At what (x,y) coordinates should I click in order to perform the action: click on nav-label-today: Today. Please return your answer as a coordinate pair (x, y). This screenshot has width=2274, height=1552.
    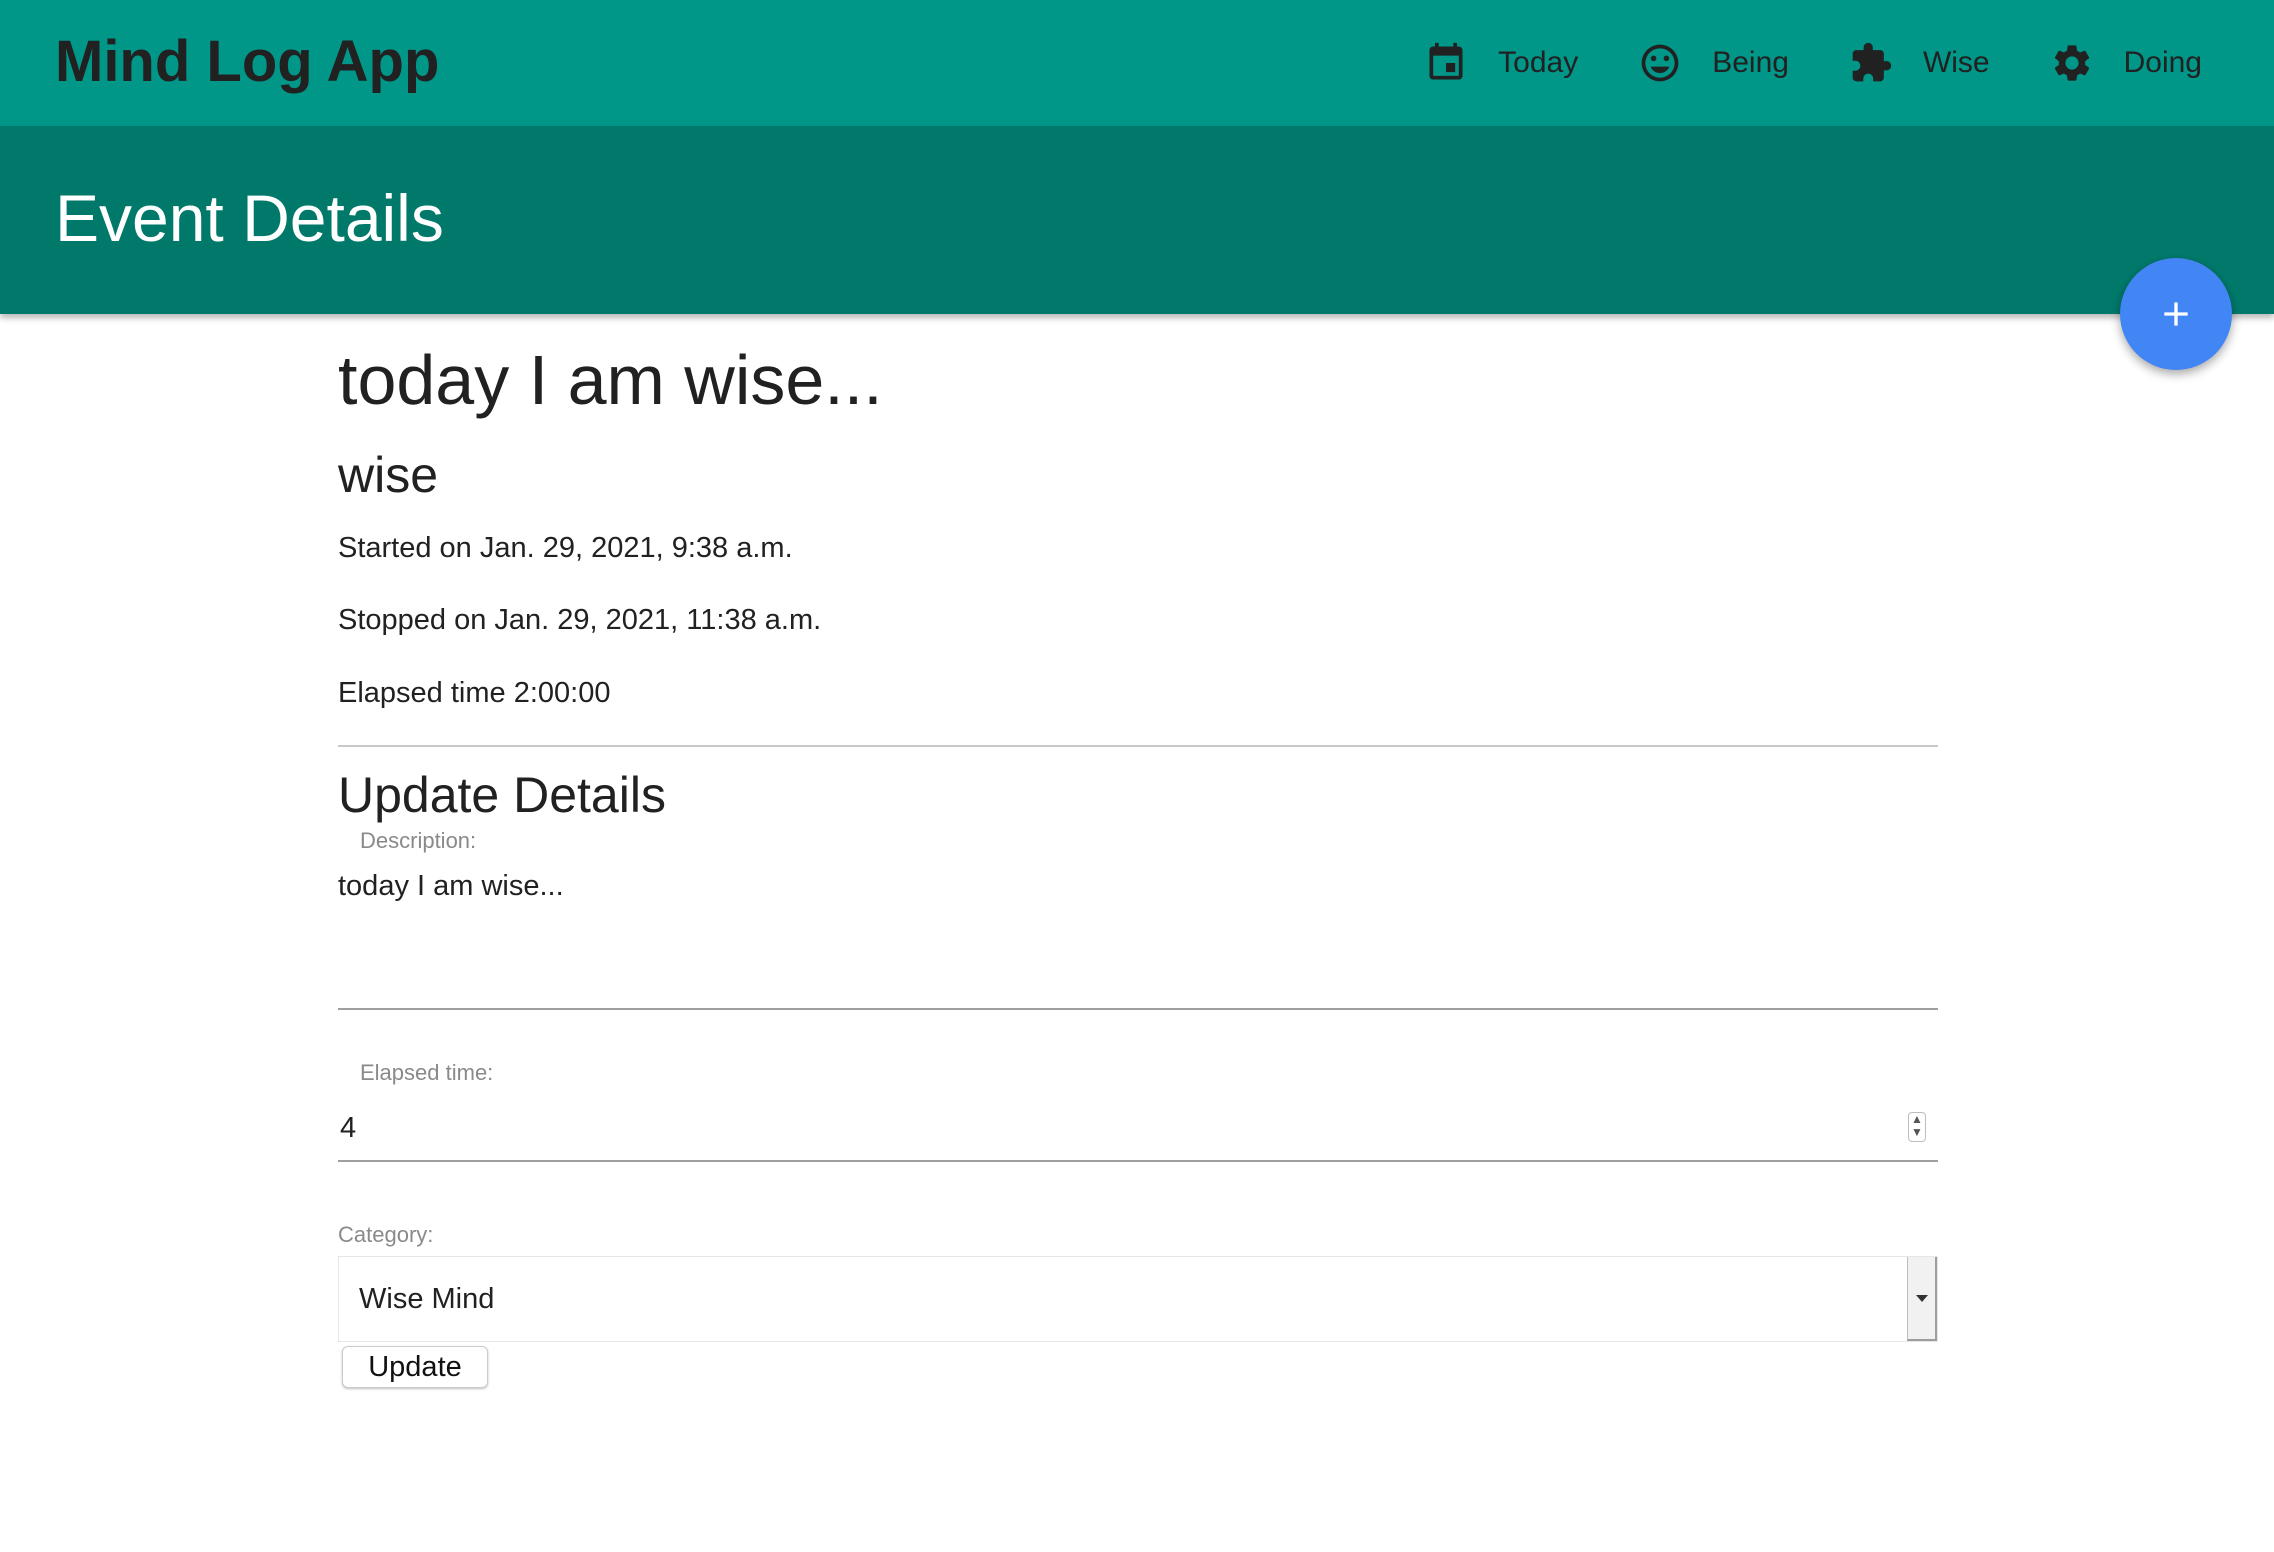
    Looking at the image, I should click on (1538, 62).